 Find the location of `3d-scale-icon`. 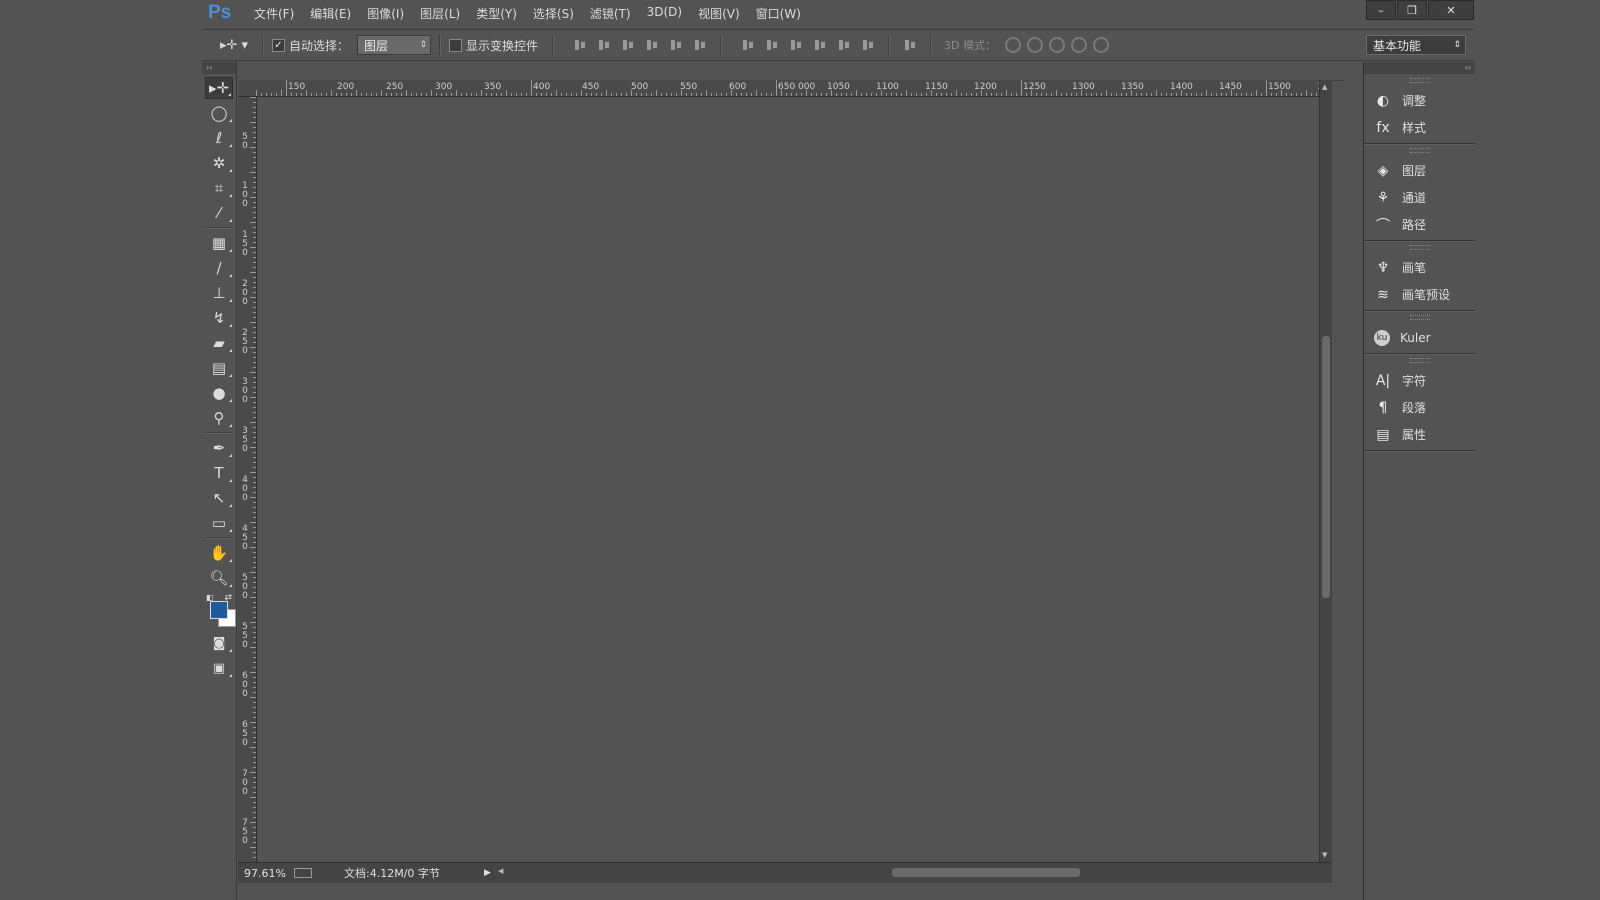

3d-scale-icon is located at coordinates (1101, 45).